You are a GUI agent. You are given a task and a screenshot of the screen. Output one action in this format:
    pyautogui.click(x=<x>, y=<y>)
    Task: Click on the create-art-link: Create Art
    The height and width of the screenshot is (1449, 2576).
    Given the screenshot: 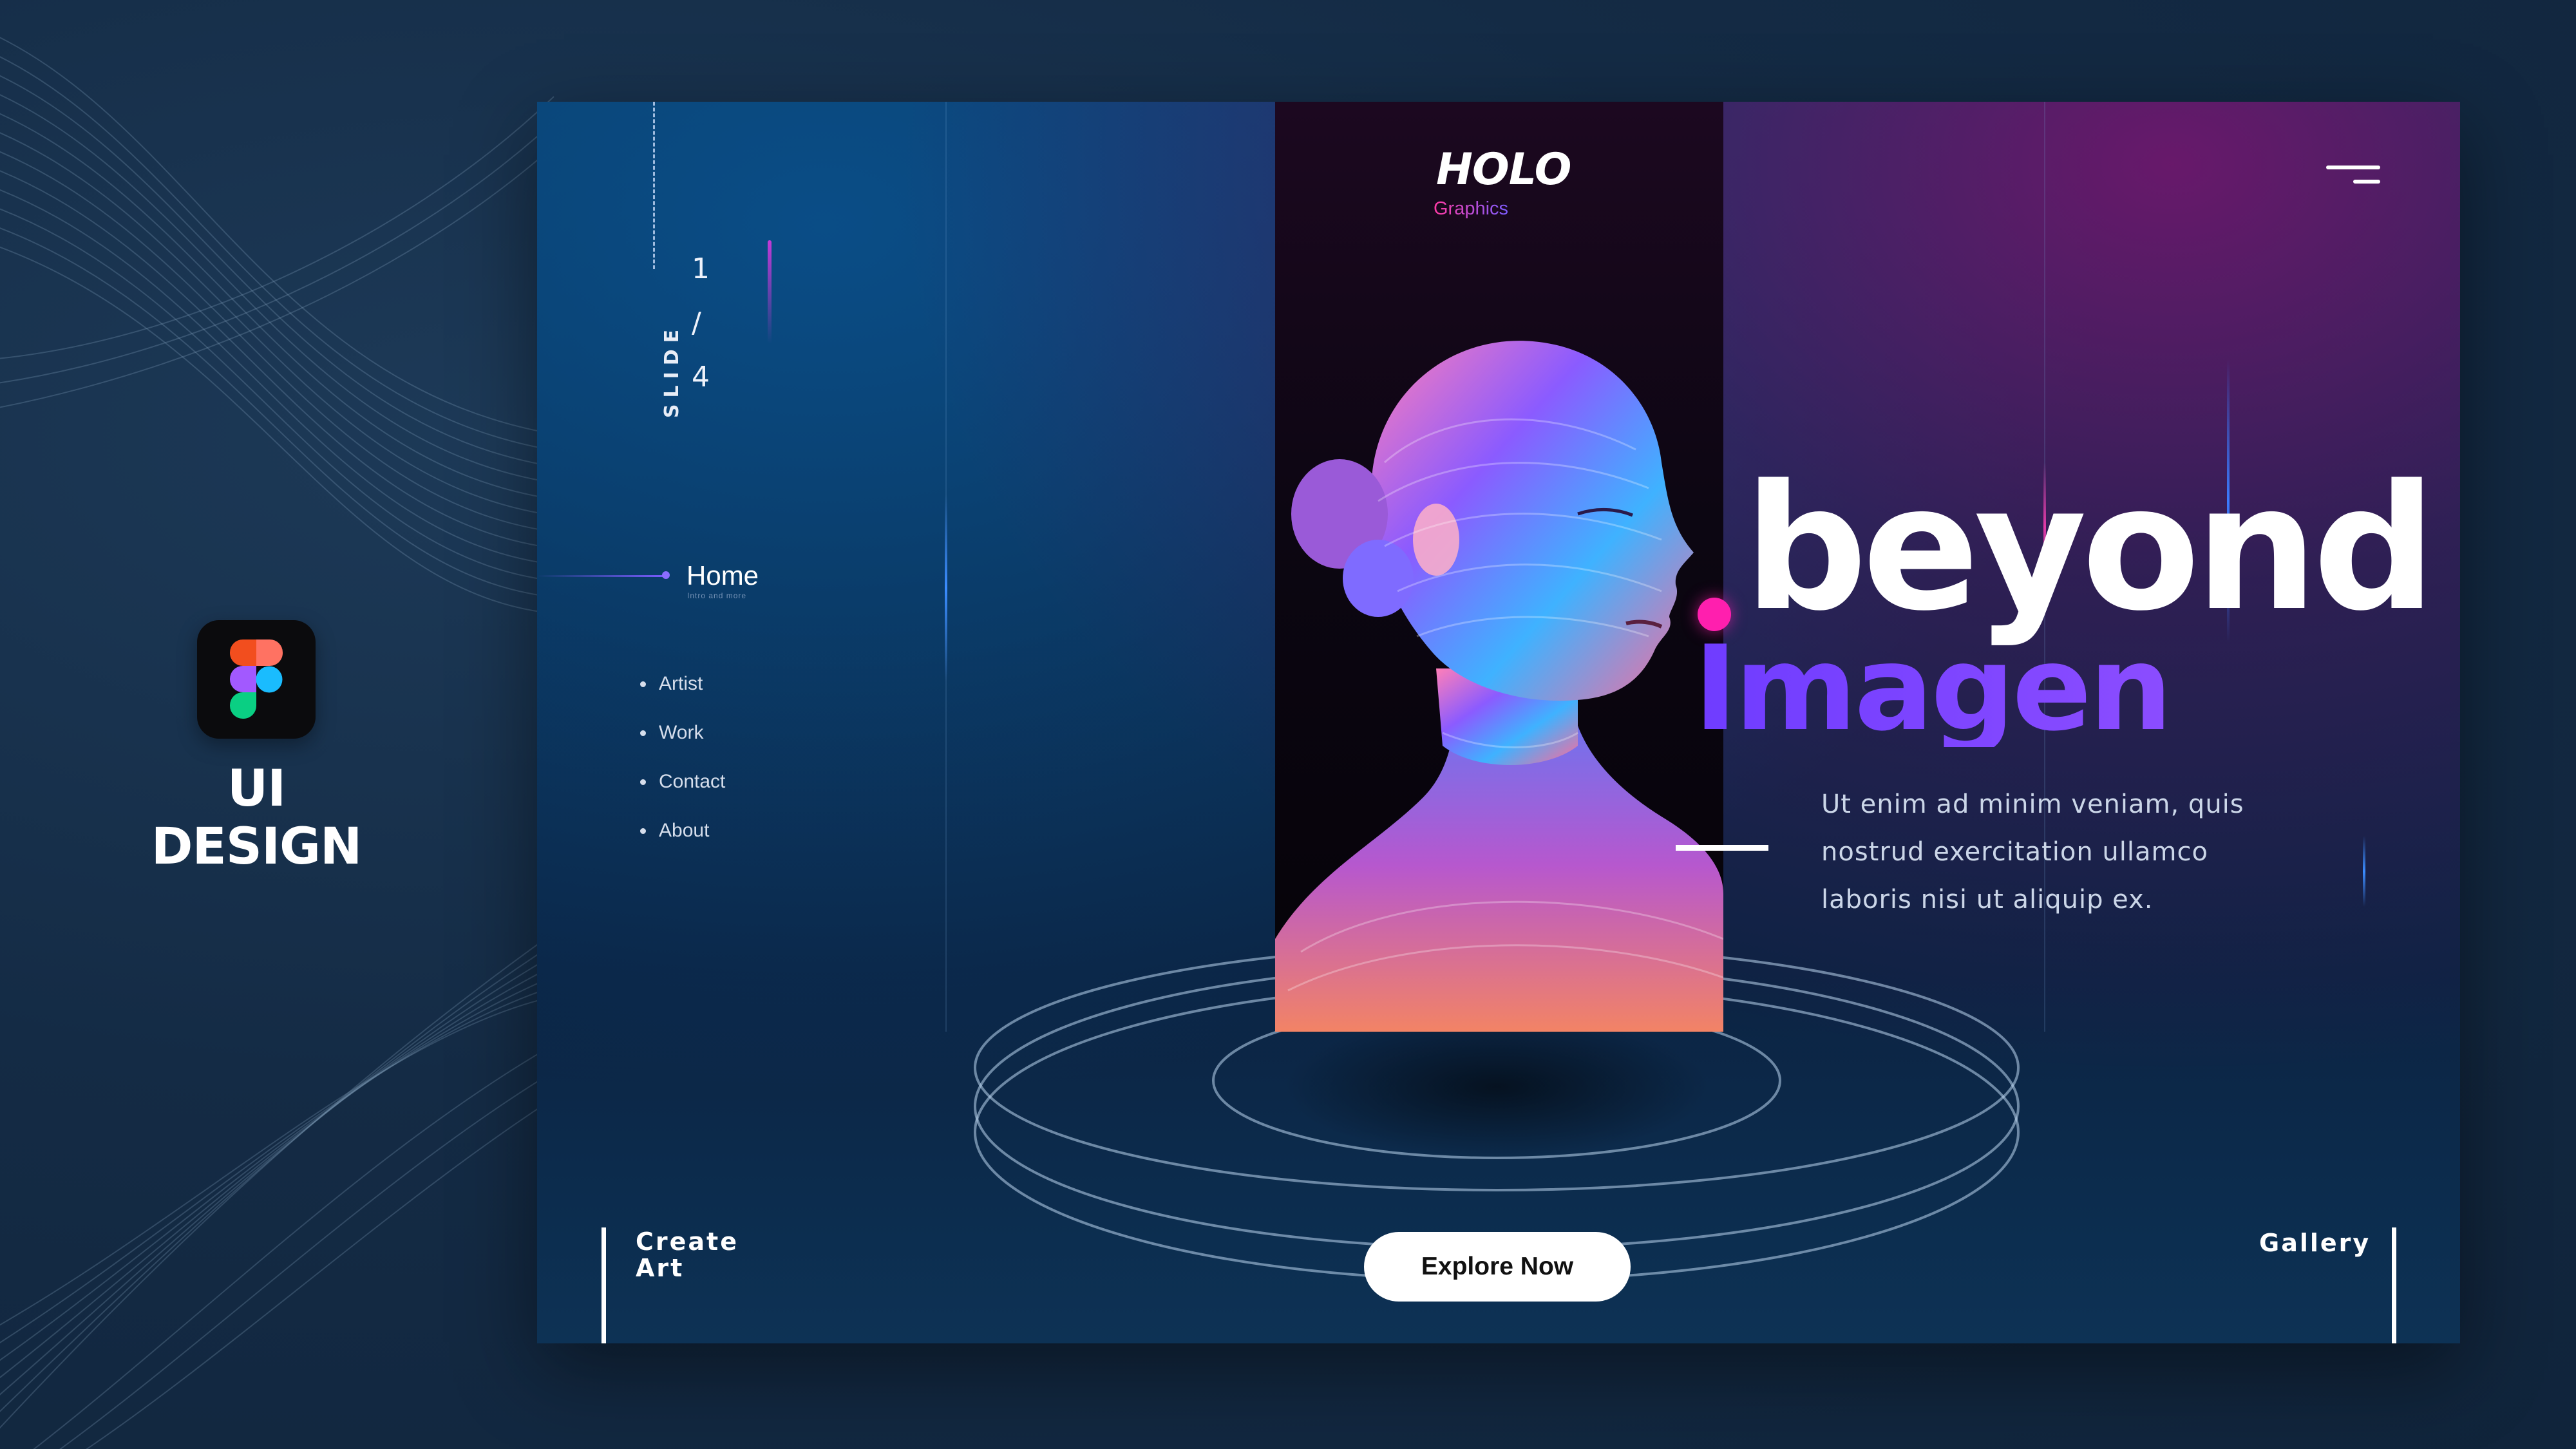 What is the action you would take?
    pyautogui.click(x=707, y=1255)
    